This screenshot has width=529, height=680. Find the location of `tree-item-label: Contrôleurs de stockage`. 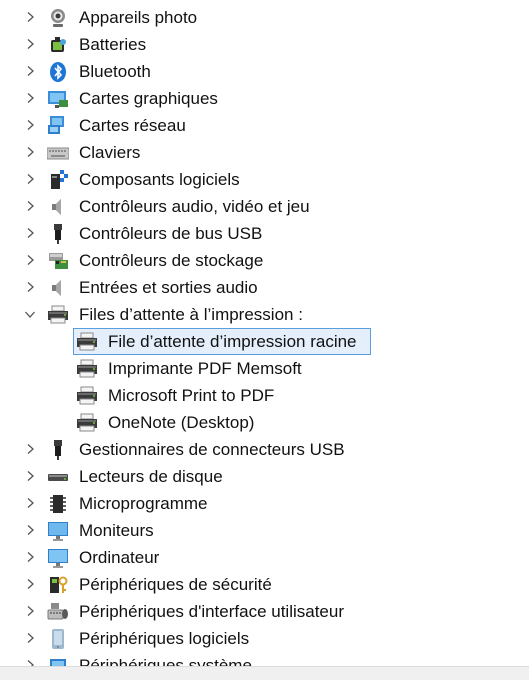

tree-item-label: Contrôleurs de stockage is located at coordinates (171, 260).